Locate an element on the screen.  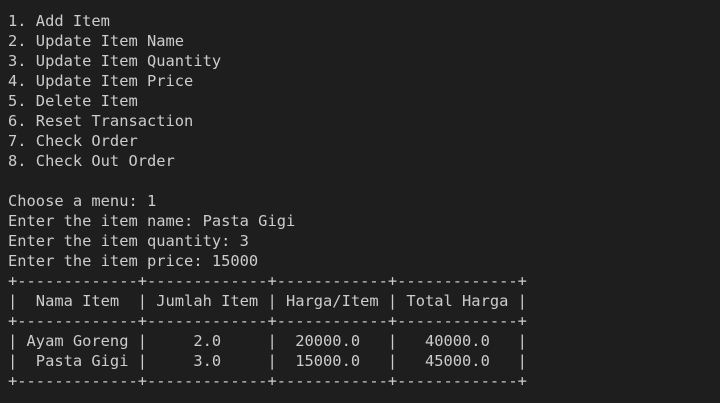
menu-option-4: 4. Update Item Price is located at coordinates (101, 81).